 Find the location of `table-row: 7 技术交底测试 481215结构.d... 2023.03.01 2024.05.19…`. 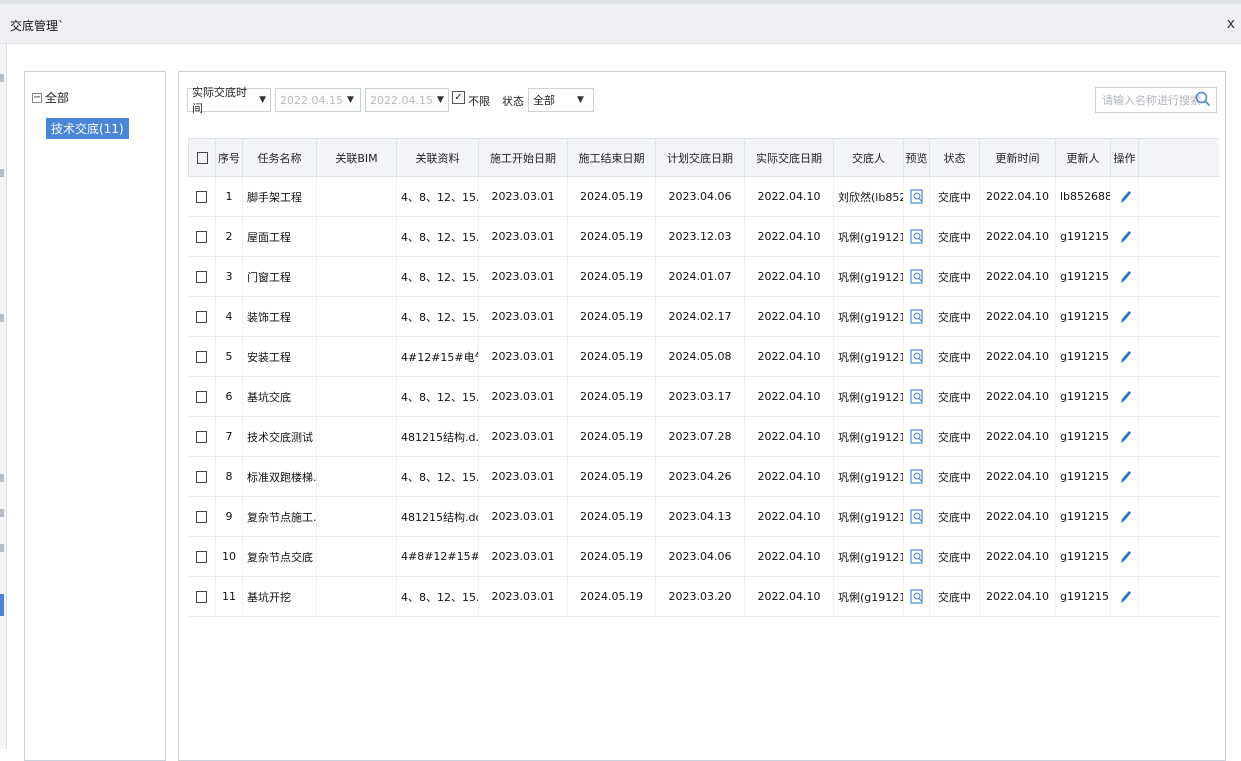

table-row: 7 技术交底测试 481215结构.d... 2023.03.01 2024.05.19… is located at coordinates (703, 436).